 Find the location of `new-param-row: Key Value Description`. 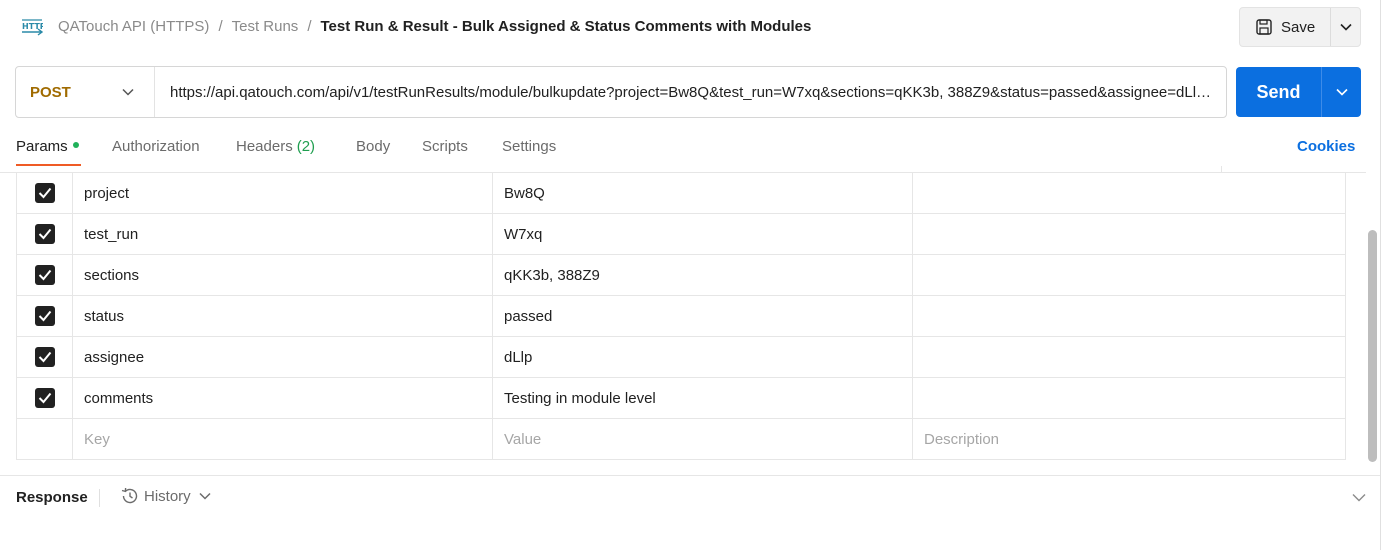

new-param-row: Key Value Description is located at coordinates (681, 439).